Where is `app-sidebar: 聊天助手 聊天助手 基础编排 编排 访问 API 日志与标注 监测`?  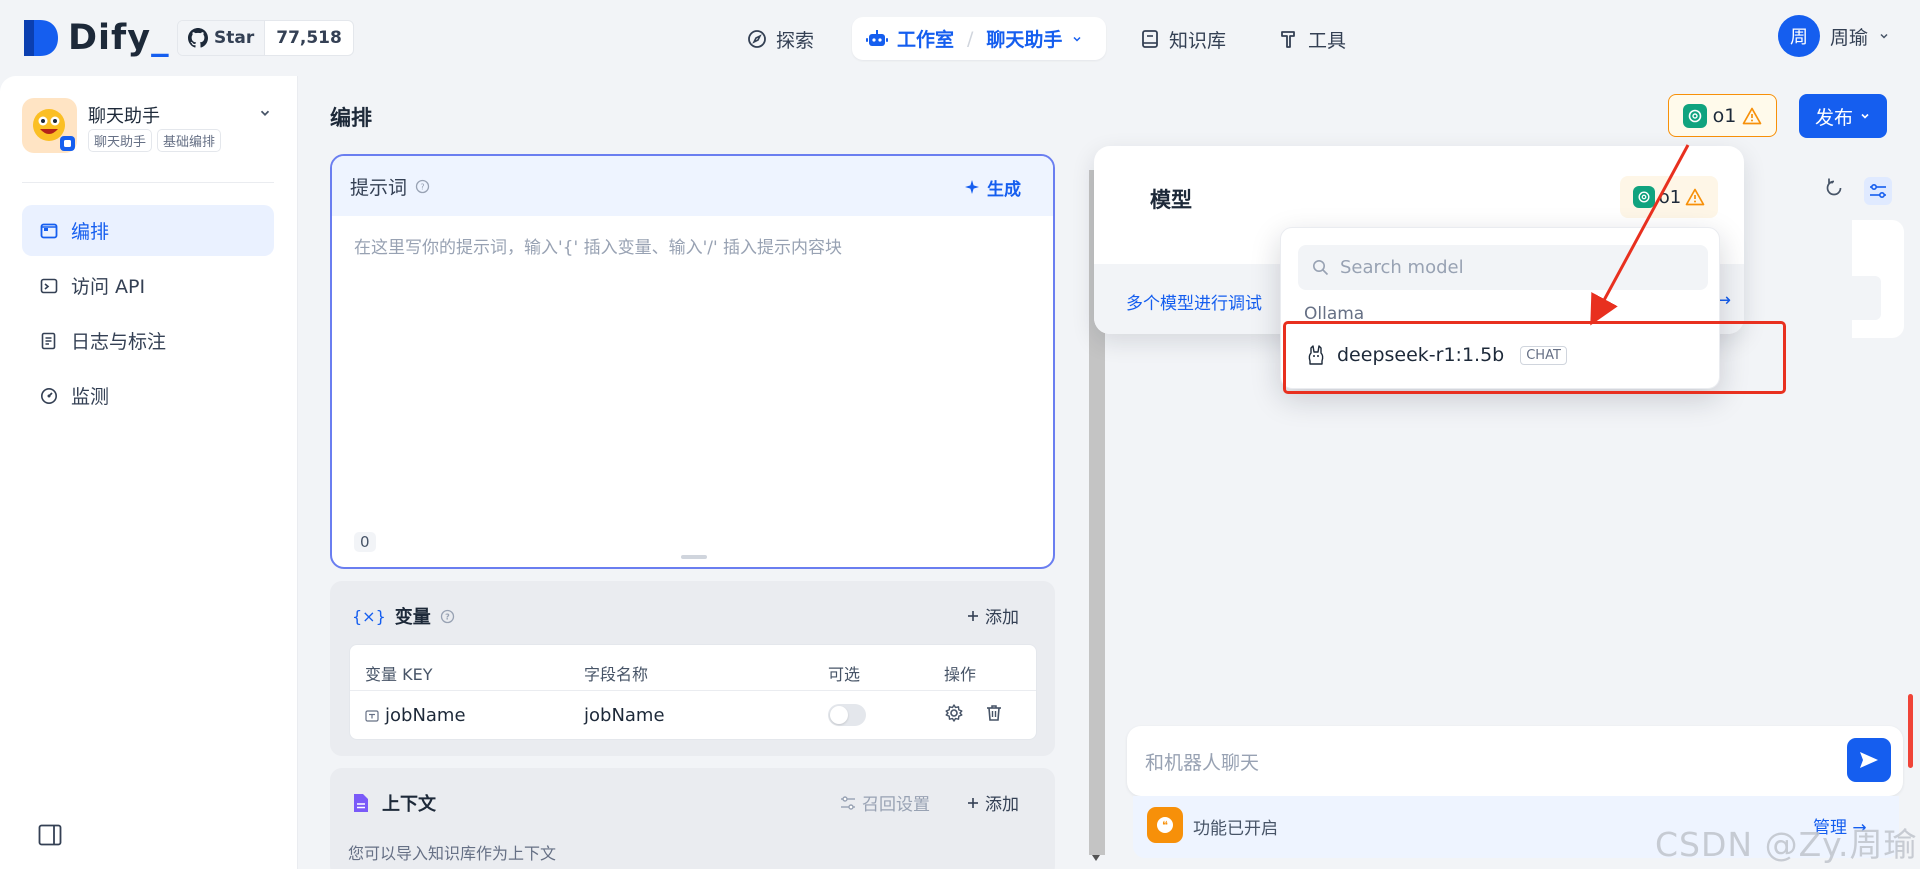
app-sidebar: 聊天助手 聊天助手 基础编排 编排 访问 API 日志与标注 监测 is located at coordinates (149, 472).